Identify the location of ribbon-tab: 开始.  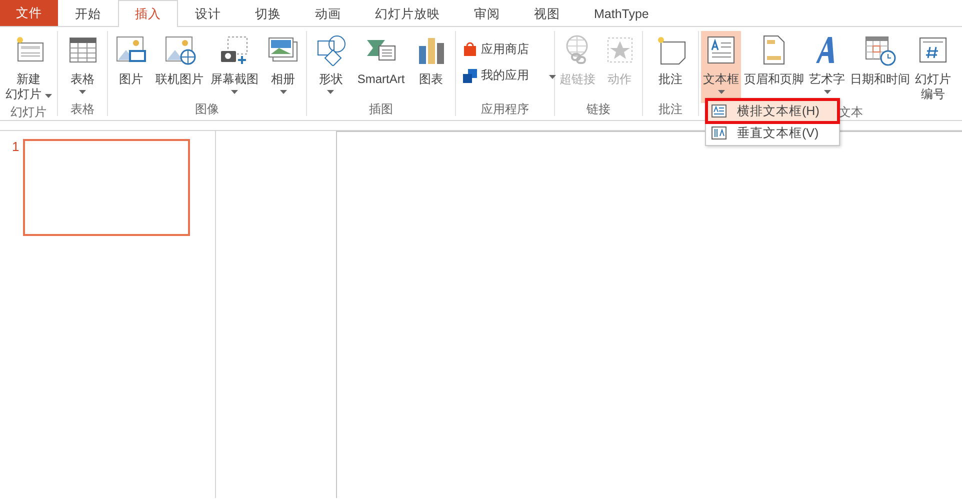
(88, 13).